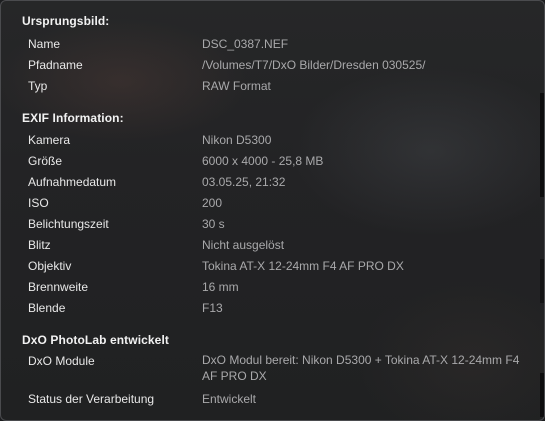 This screenshot has height=421, width=545. I want to click on label-capture-date: Aufnahmedatum, so click(72, 182).